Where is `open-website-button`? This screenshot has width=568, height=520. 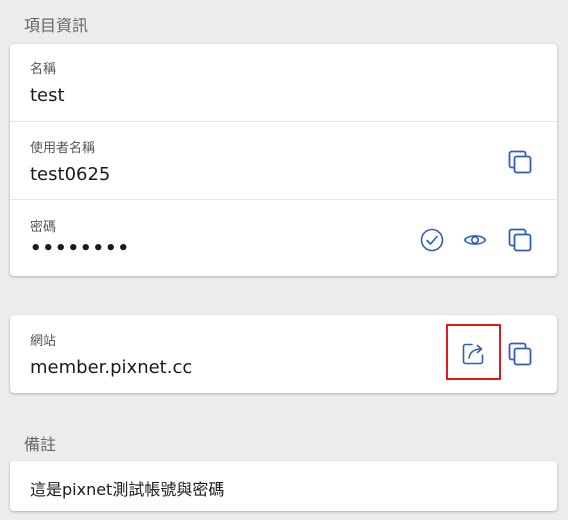
open-website-button is located at coordinates (473, 354).